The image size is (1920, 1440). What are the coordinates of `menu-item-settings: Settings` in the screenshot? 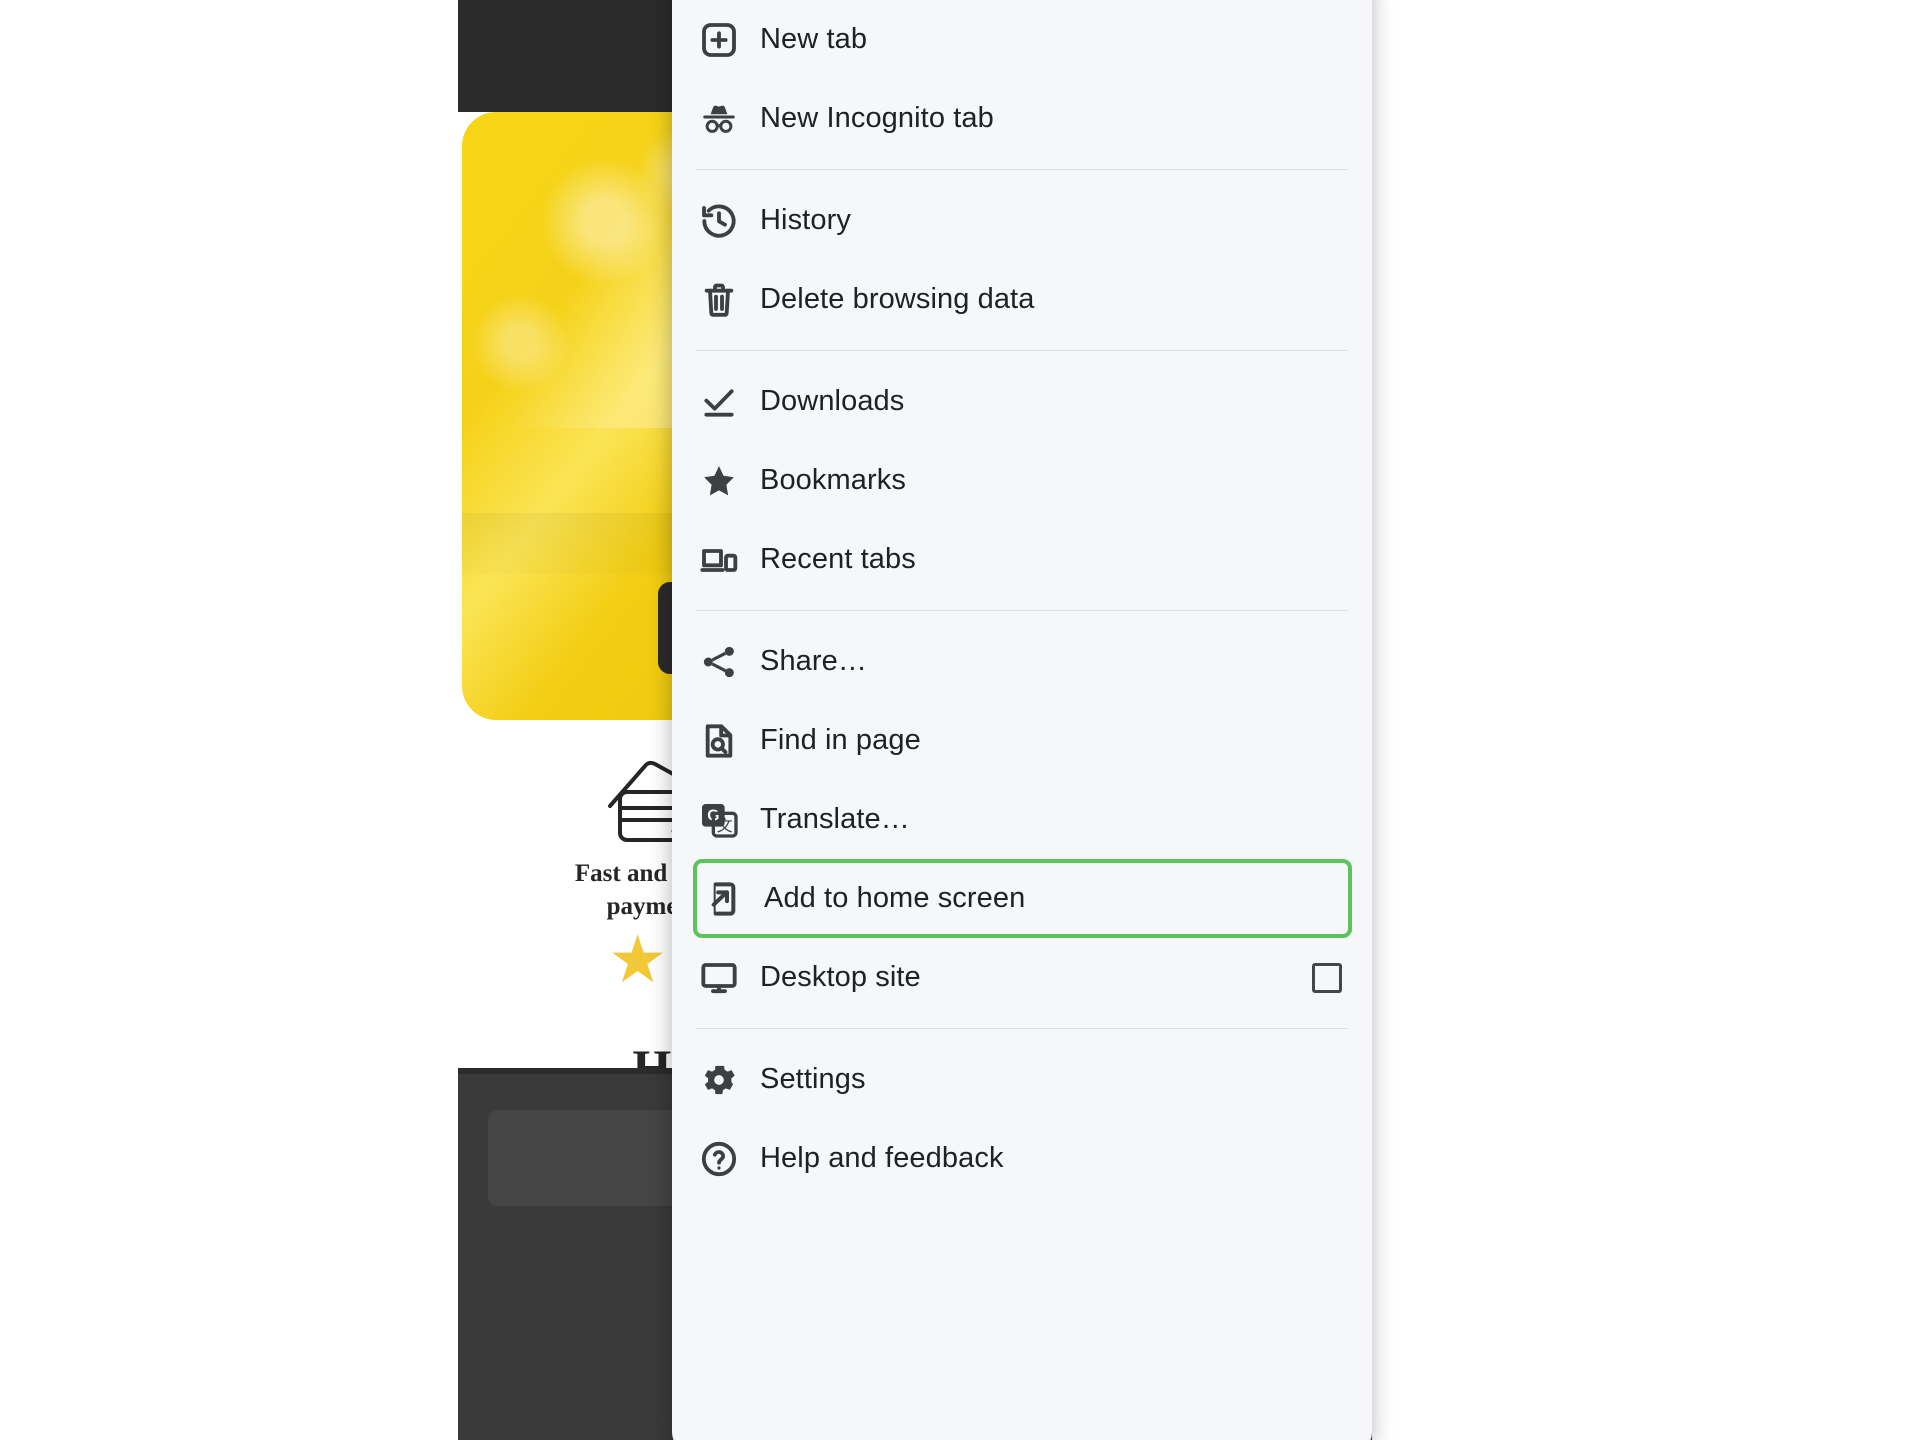 It's located at (1022, 1079).